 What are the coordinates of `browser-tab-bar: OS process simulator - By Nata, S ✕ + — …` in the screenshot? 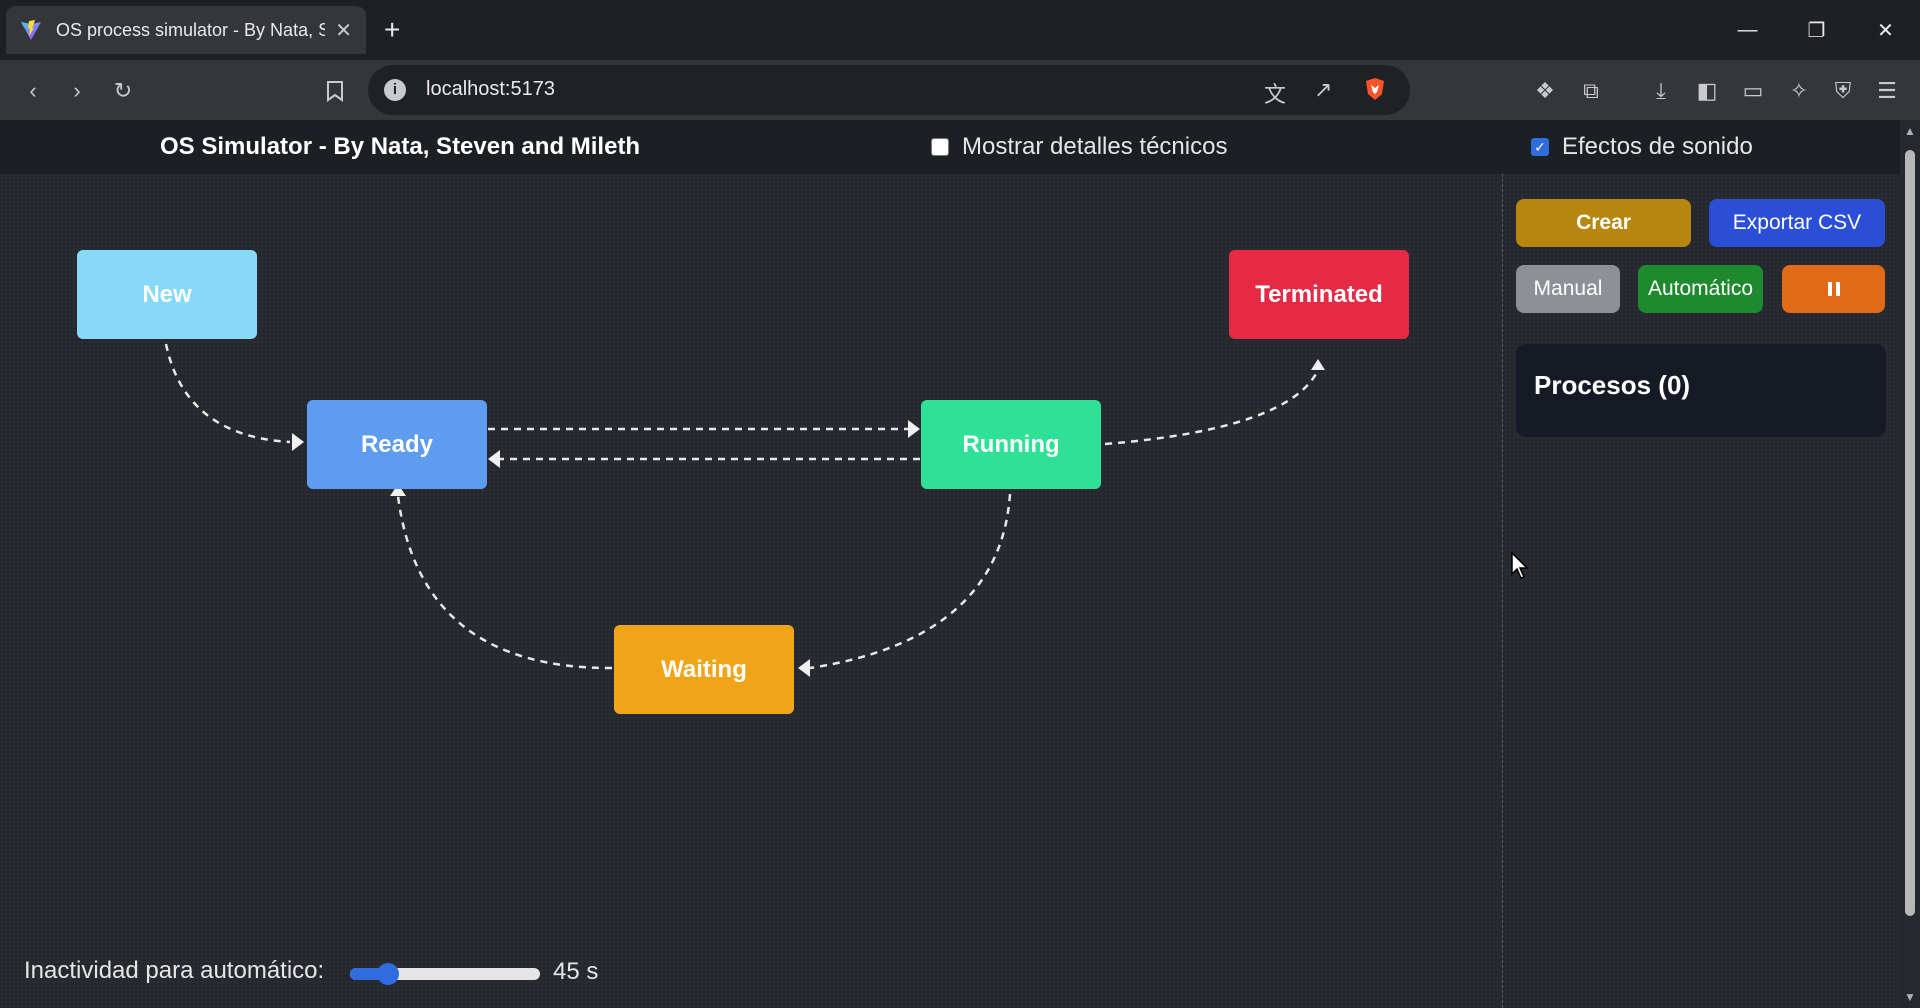 It's located at (960, 30).